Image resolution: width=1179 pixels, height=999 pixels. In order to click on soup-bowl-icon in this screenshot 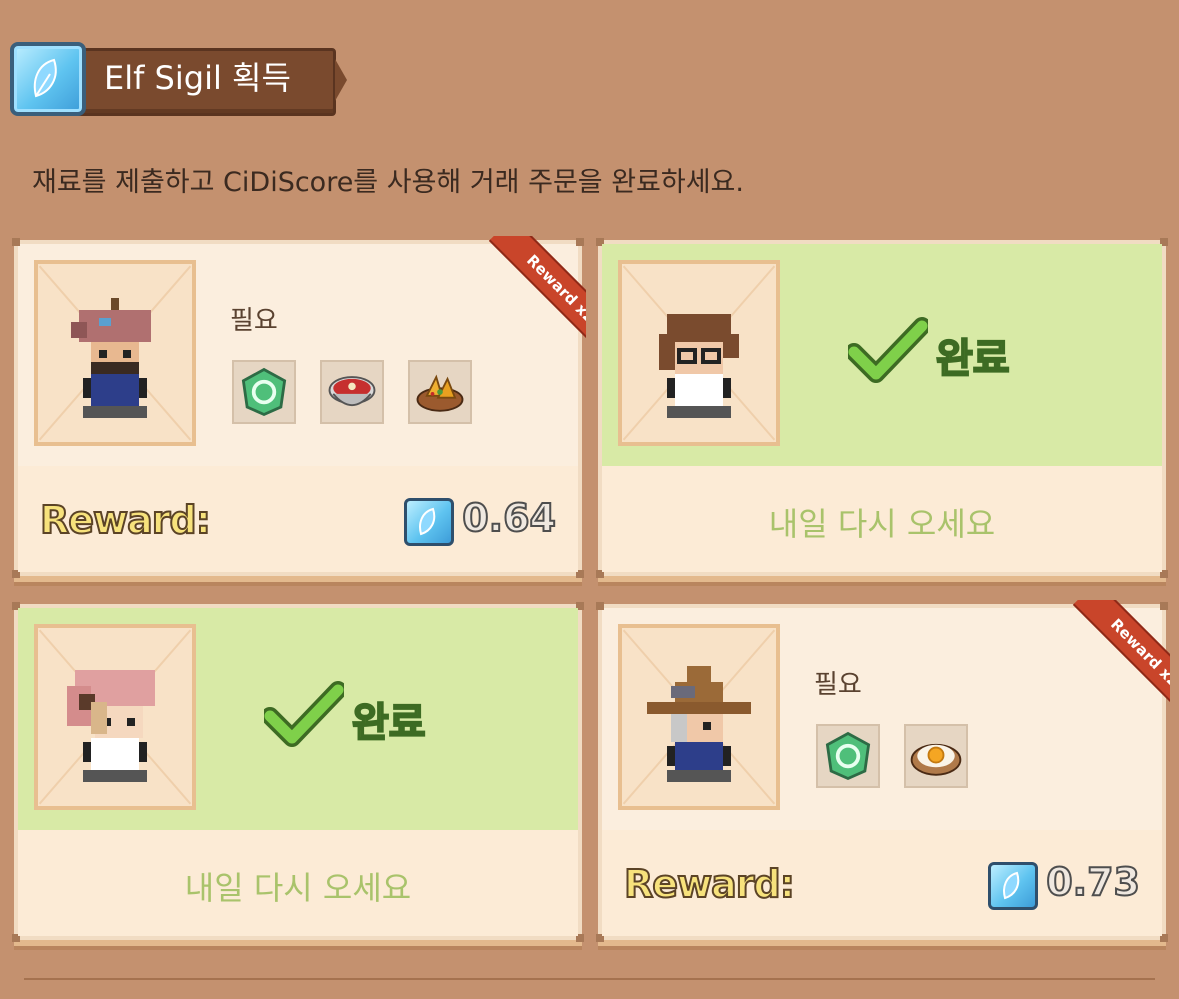, I will do `click(352, 392)`.